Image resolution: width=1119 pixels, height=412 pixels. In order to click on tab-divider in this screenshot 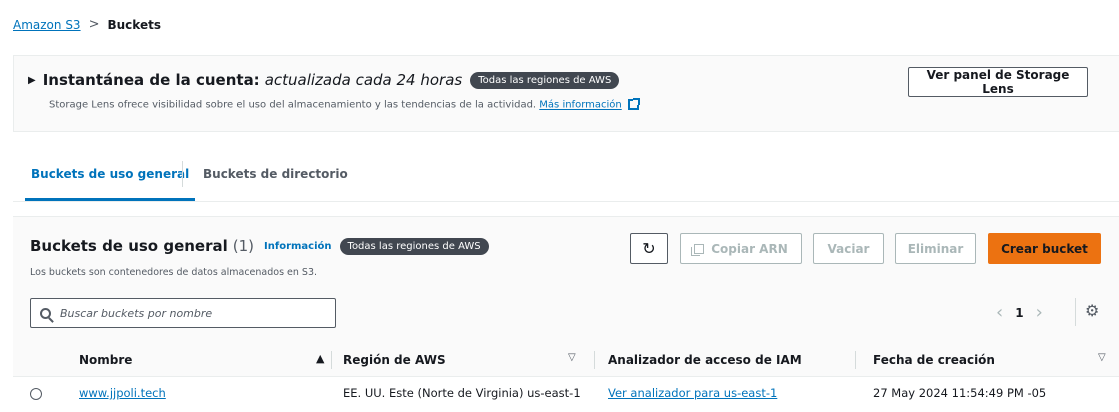, I will do `click(182, 174)`.